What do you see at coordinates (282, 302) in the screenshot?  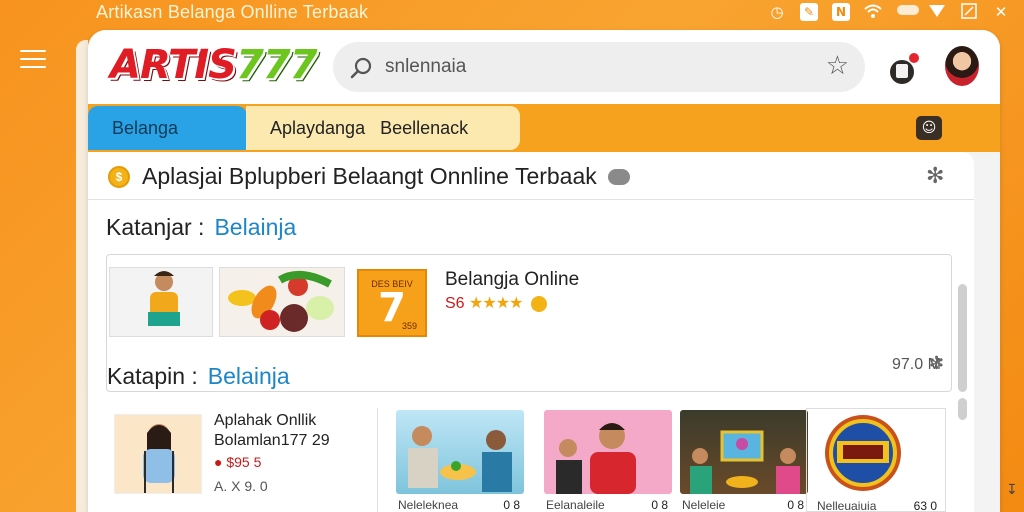 I see `vegetables-thumbnail` at bounding box center [282, 302].